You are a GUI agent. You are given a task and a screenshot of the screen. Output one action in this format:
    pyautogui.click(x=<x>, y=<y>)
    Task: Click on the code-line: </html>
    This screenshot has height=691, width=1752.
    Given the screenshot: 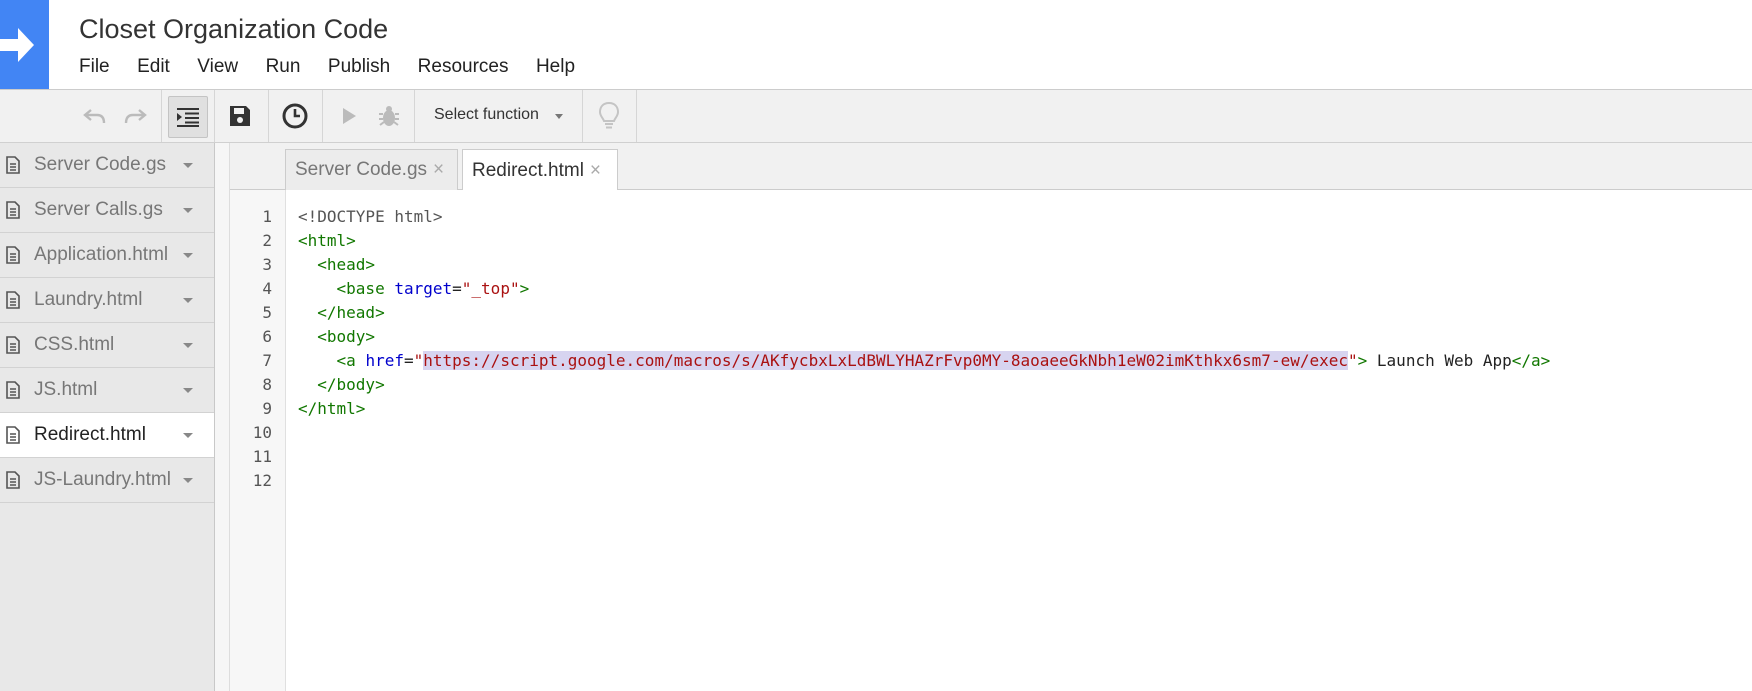 What is the action you would take?
    pyautogui.click(x=331, y=408)
    